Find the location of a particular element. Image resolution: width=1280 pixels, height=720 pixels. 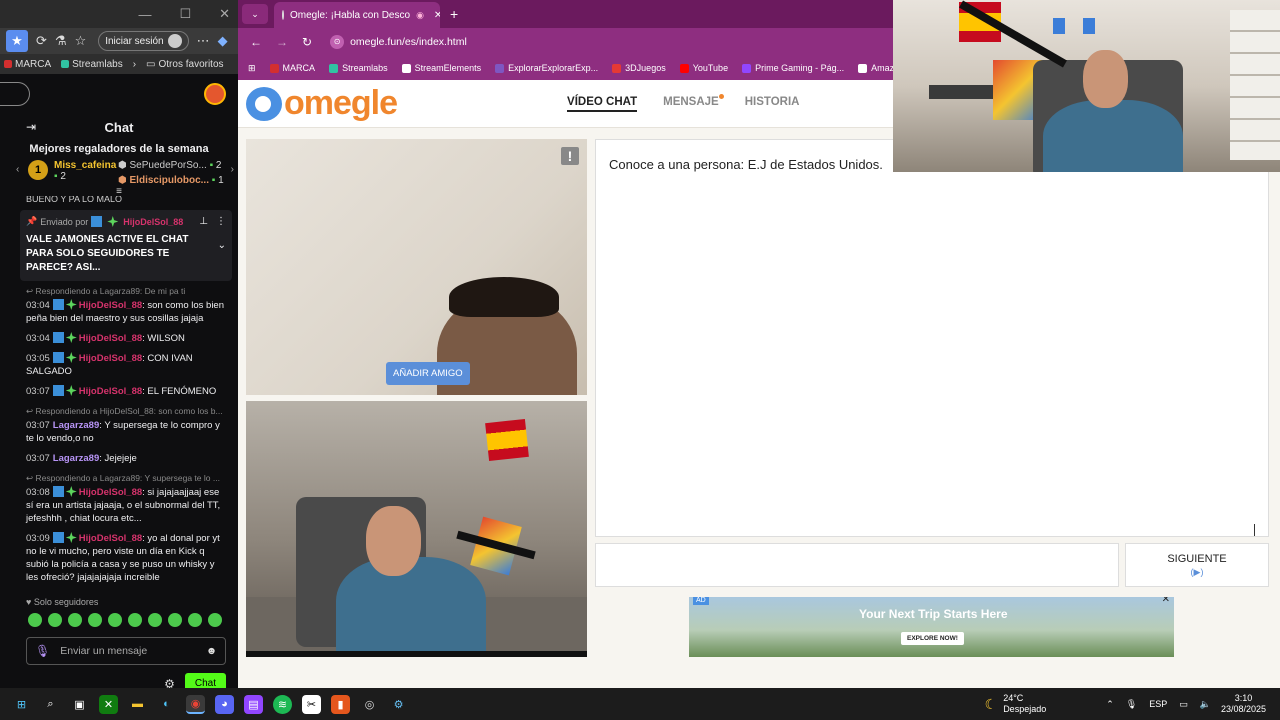

capcut-icon: ✂ is located at coordinates (311, 704).